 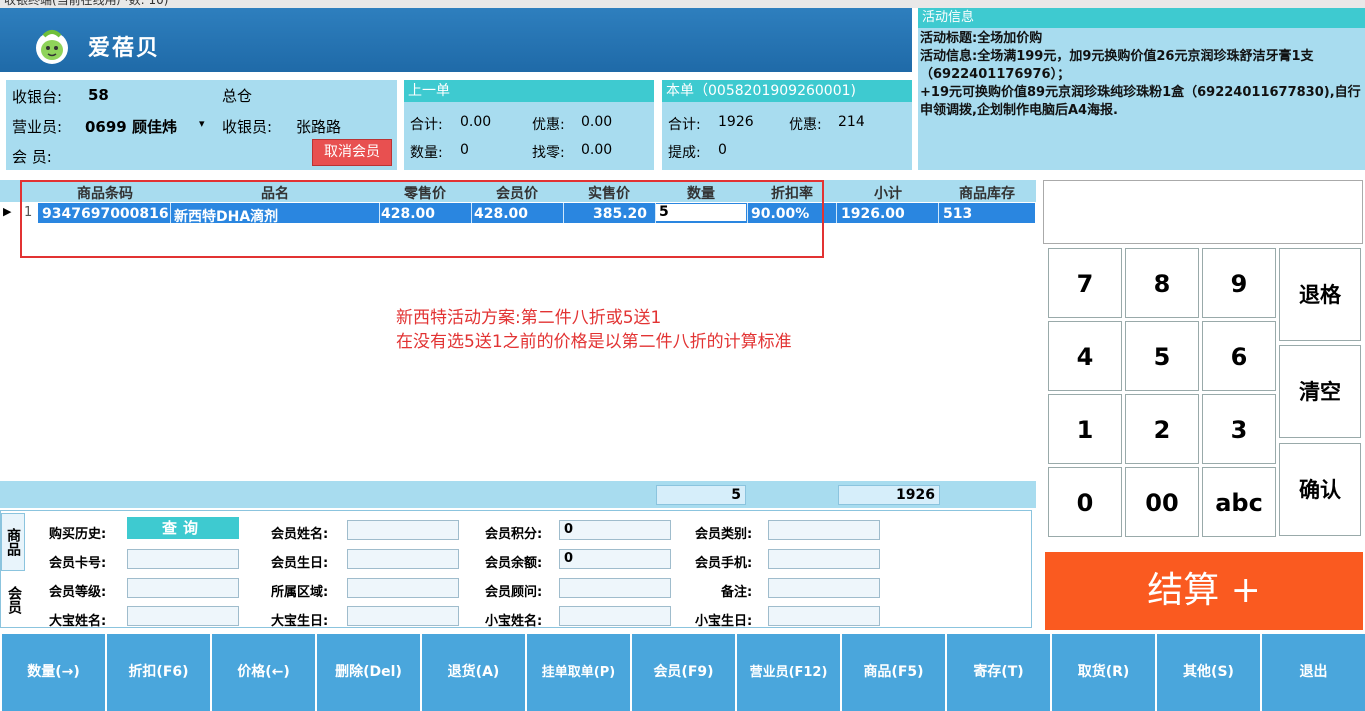 What do you see at coordinates (403, 588) in the screenshot?
I see `region-field` at bounding box center [403, 588].